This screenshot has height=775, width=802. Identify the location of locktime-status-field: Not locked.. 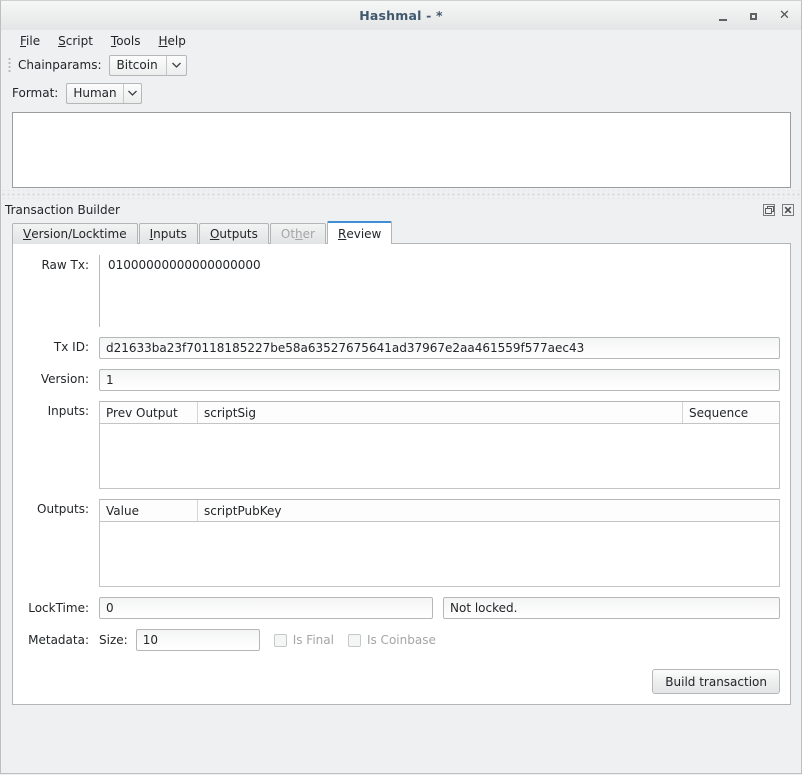
(611, 608).